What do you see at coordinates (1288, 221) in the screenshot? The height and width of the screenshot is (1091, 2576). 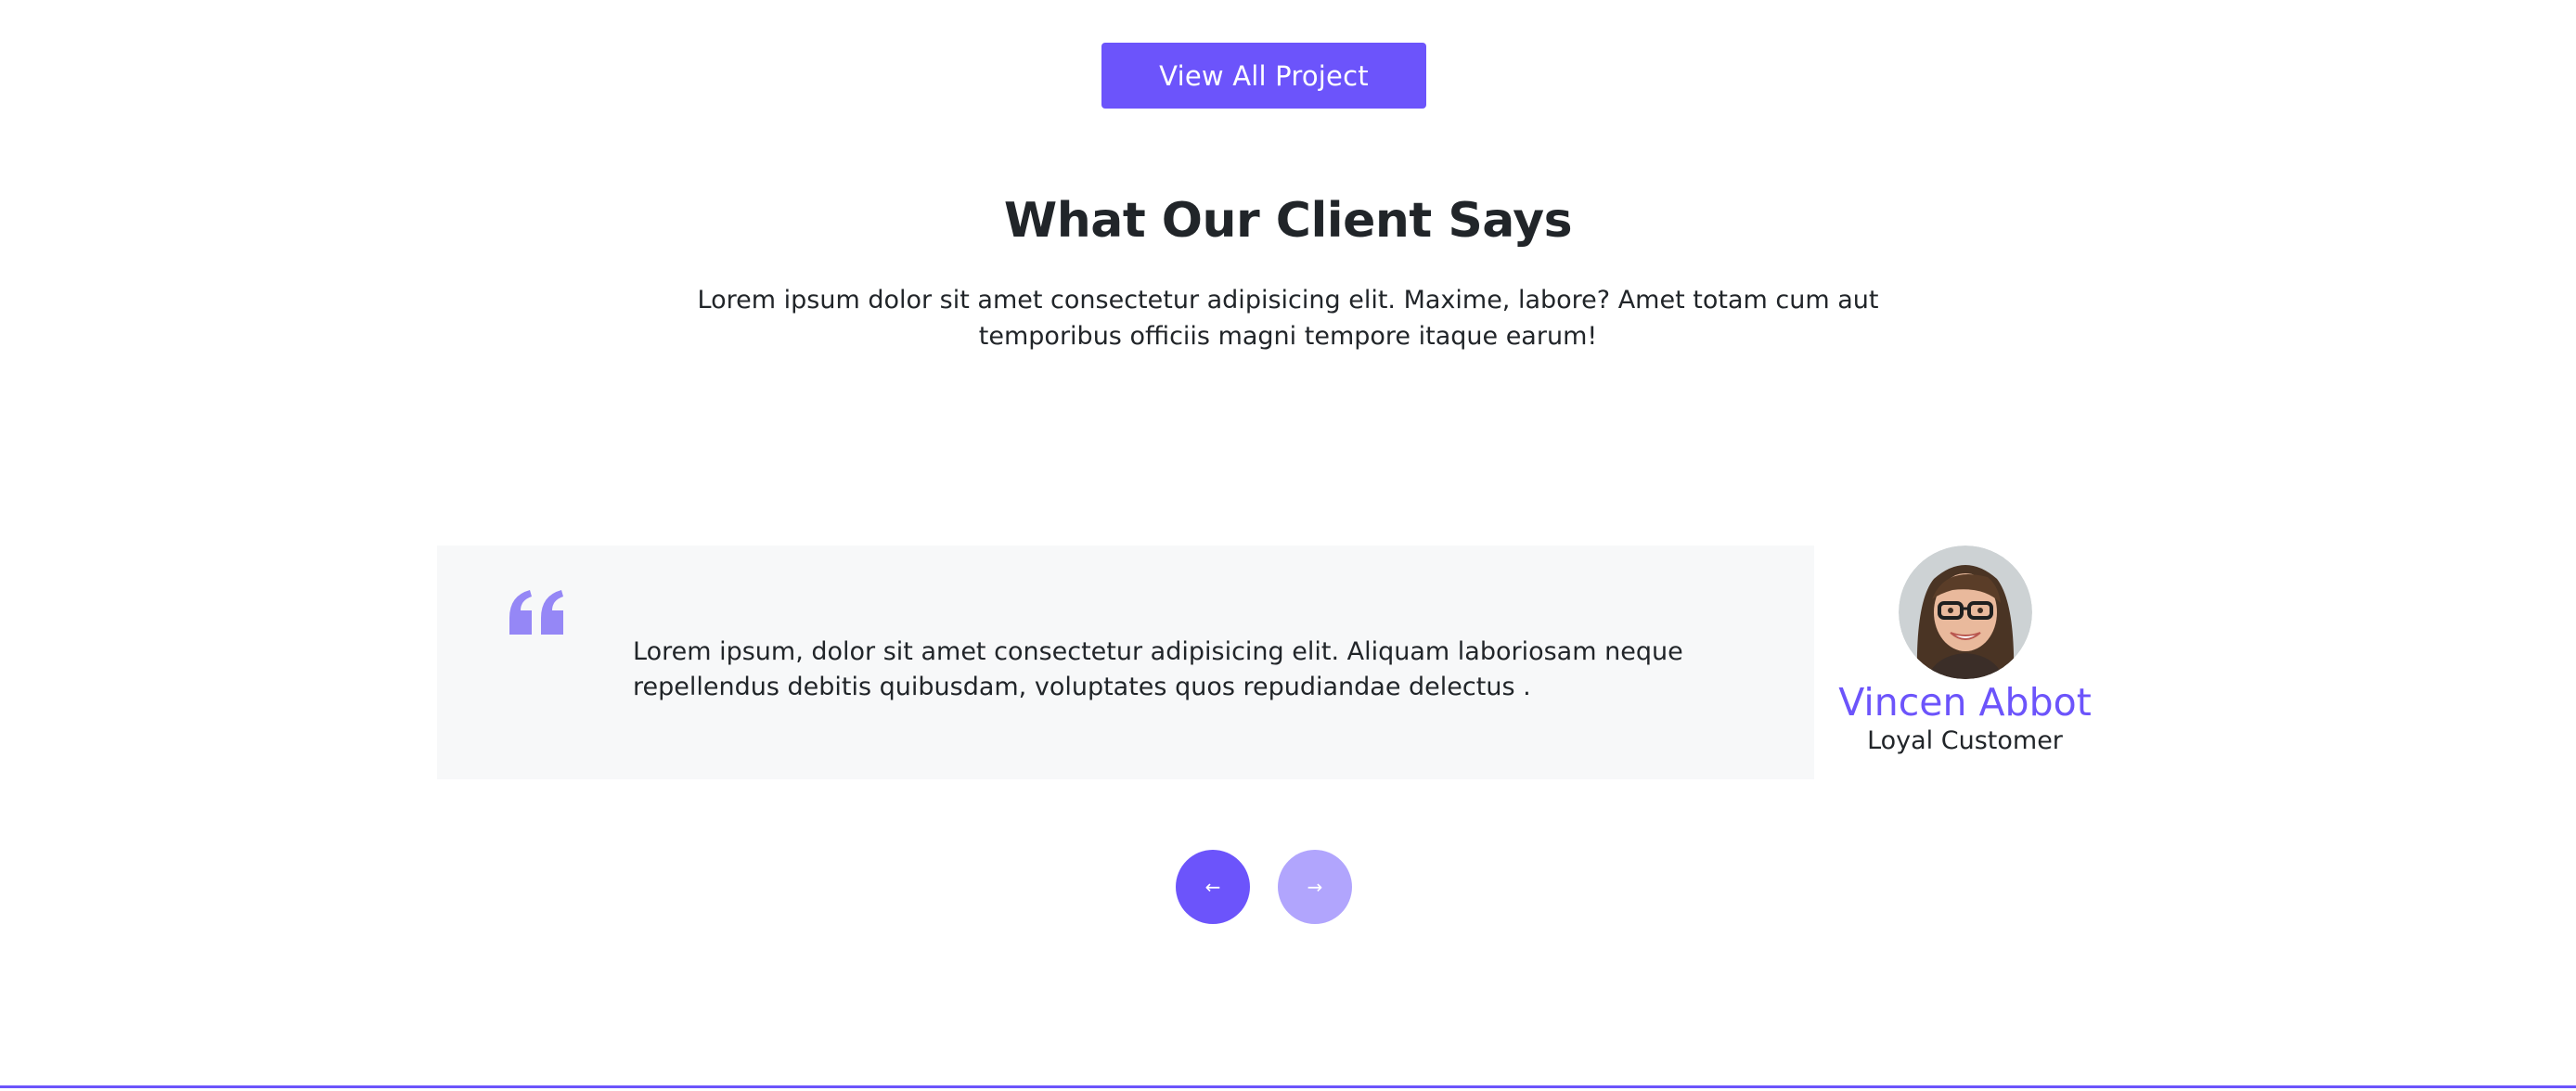 I see `section-title: What Our Client Says` at bounding box center [1288, 221].